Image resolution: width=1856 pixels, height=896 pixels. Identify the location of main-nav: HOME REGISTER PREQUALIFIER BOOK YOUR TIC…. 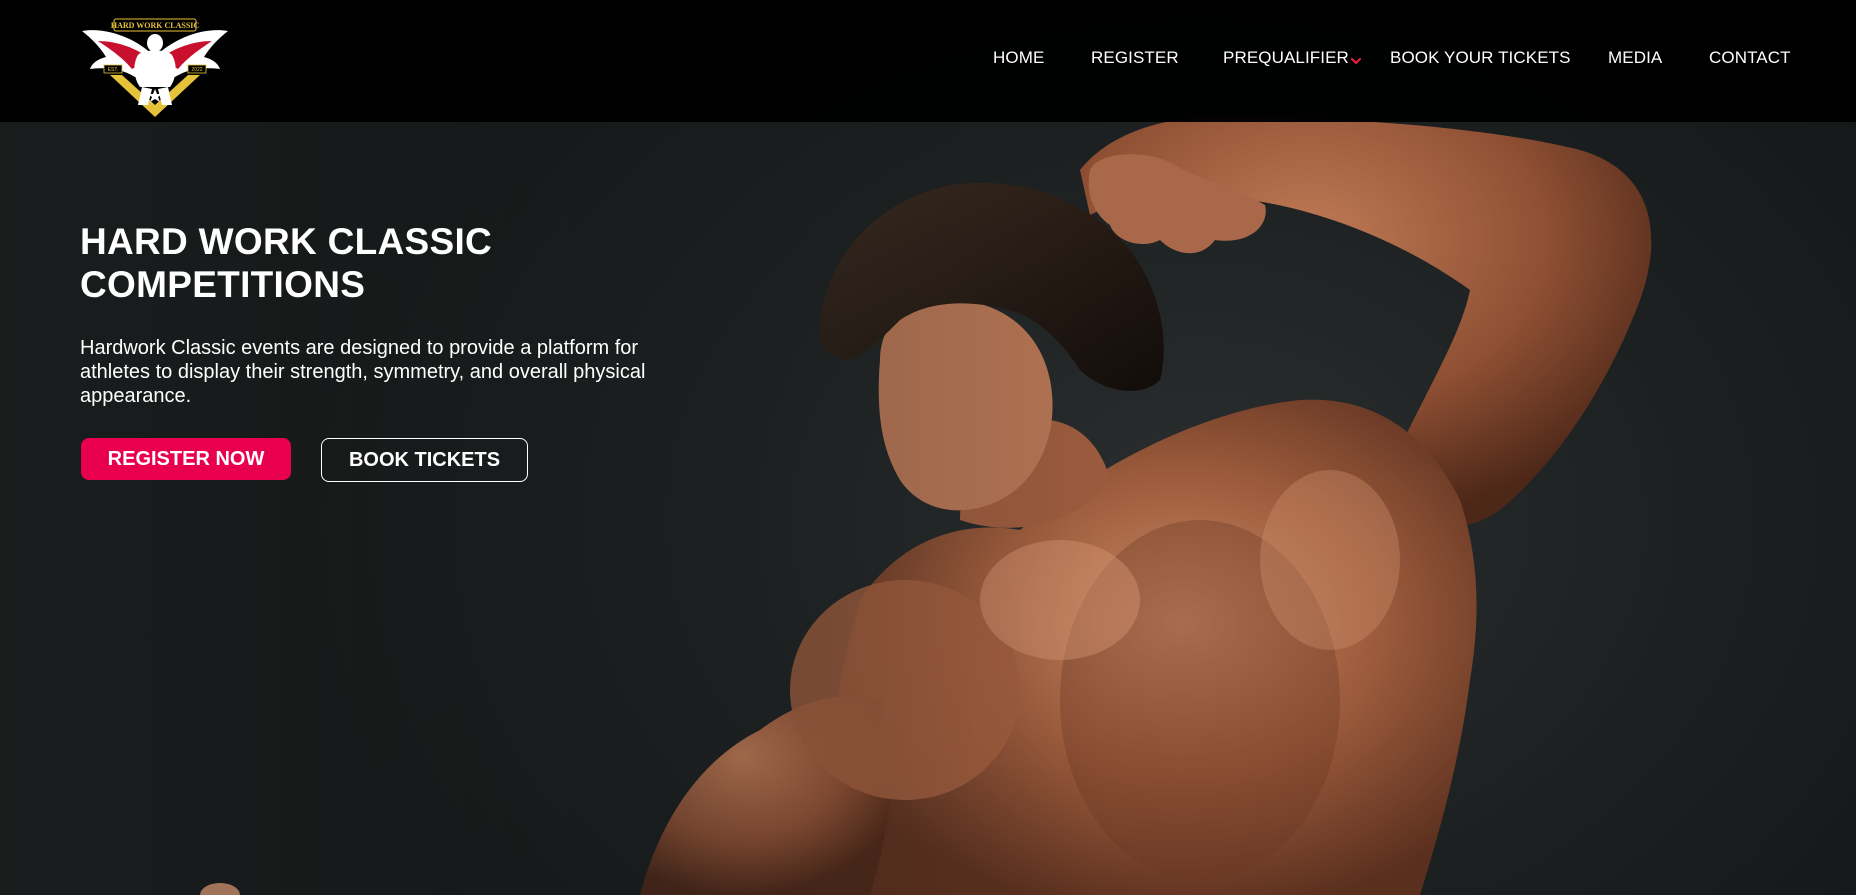
(928, 58).